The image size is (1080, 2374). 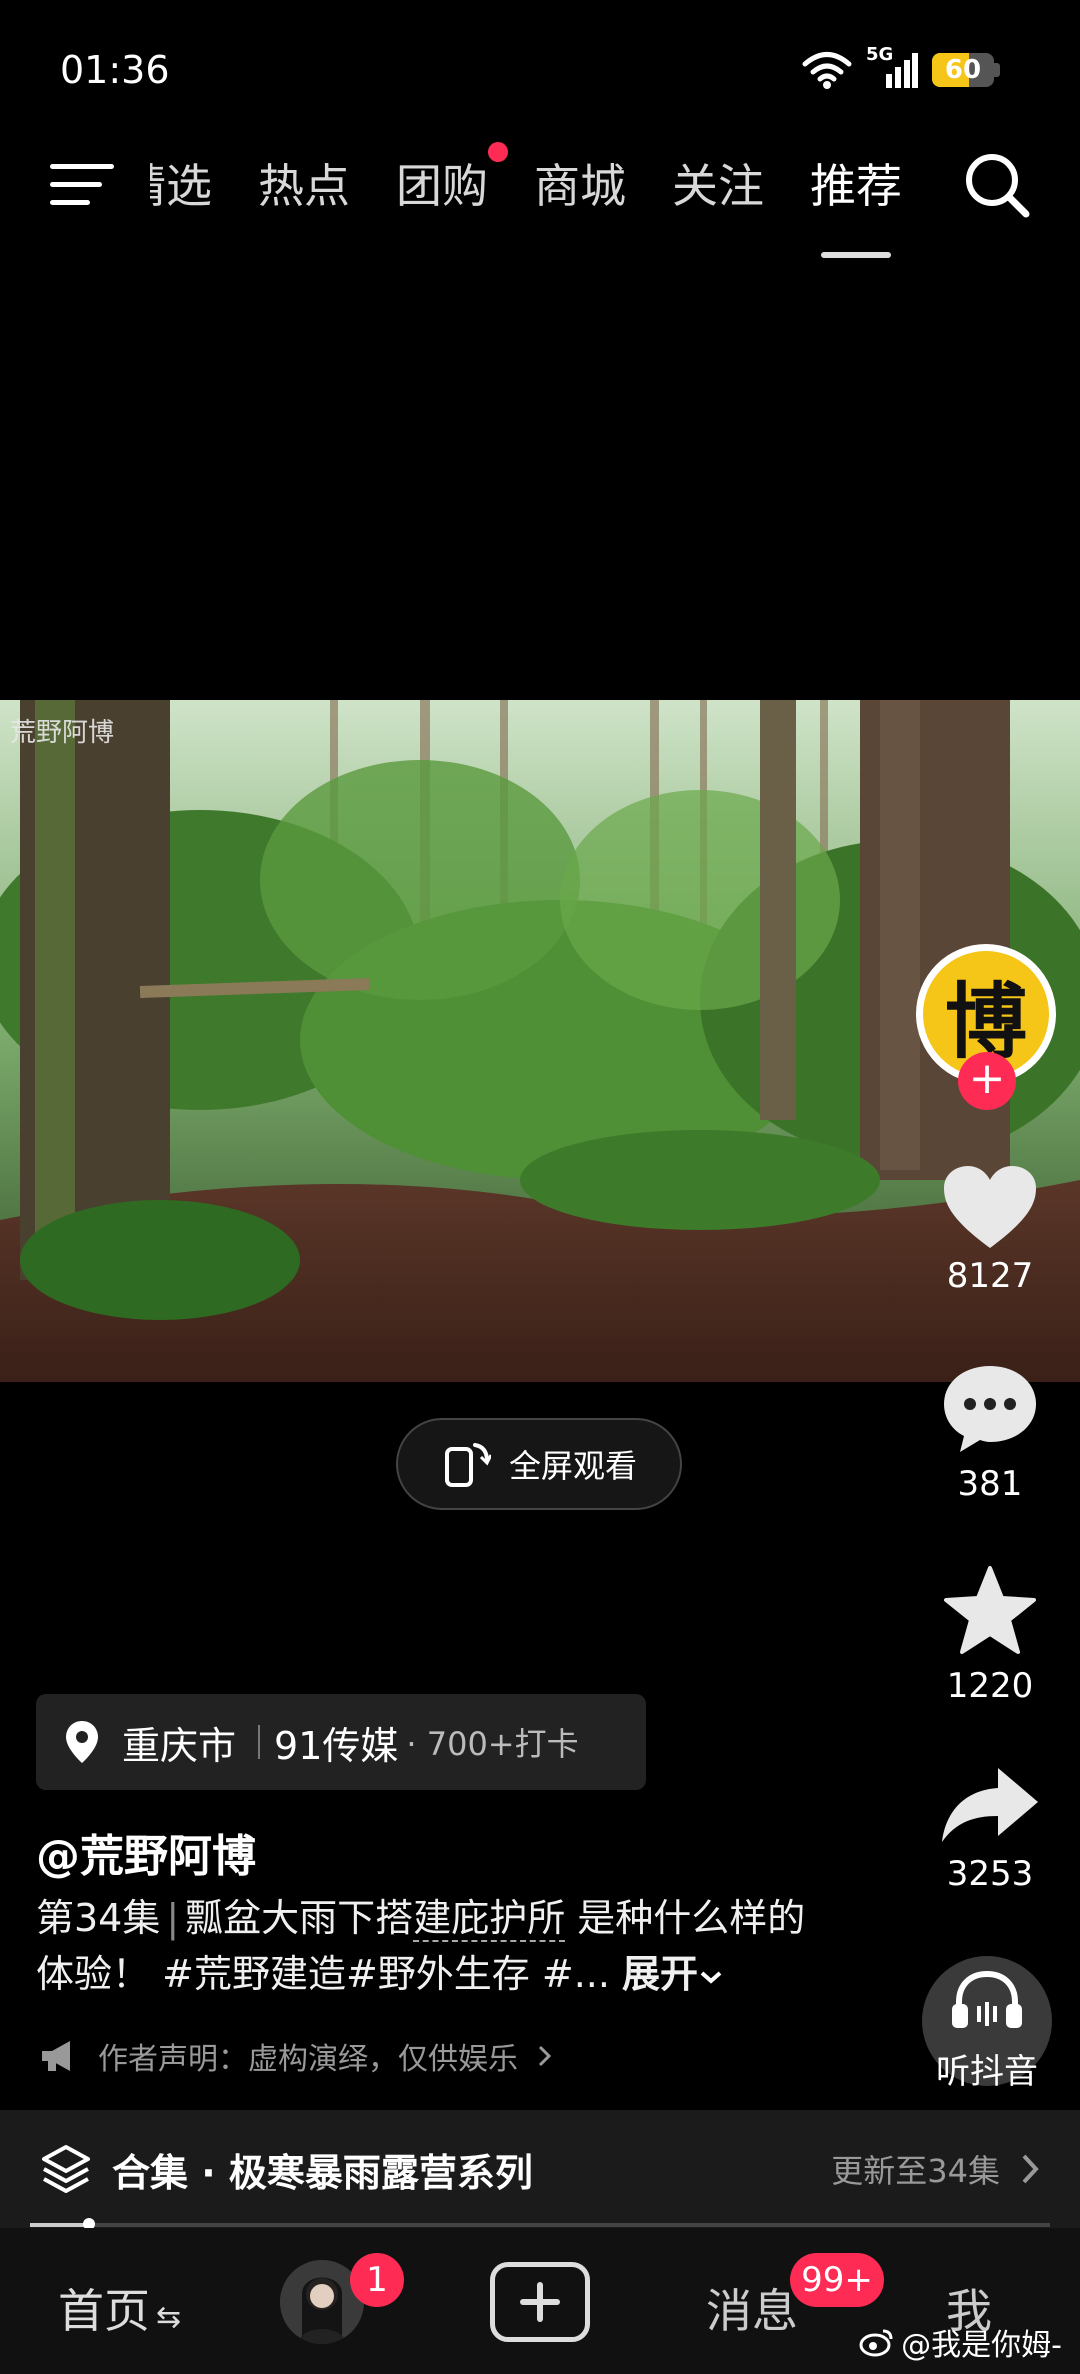 I want to click on swap-icon: ⇆, so click(x=169, y=2317).